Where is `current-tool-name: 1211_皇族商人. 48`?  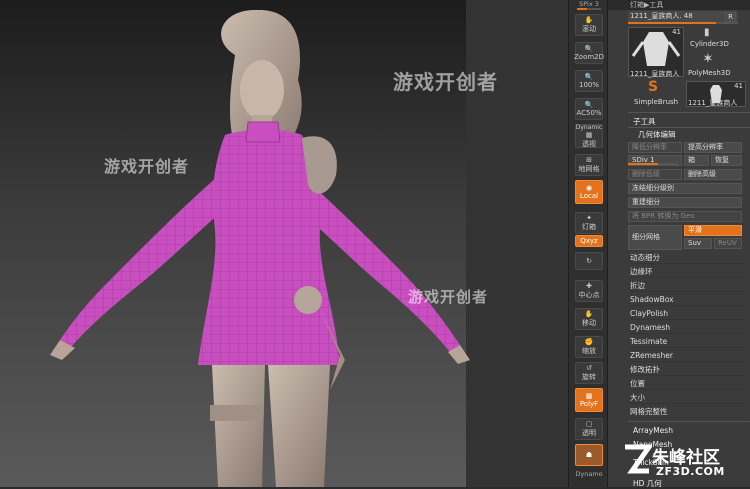
current-tool-name: 1211_皇族商人. 48 is located at coordinates (683, 16).